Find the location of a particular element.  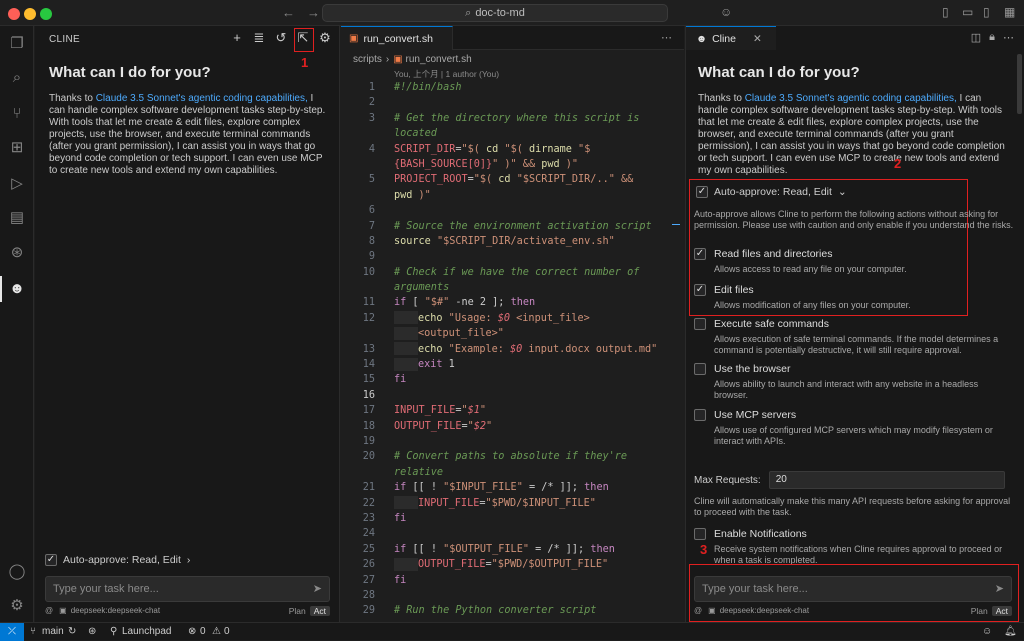

code-line: 19 is located at coordinates (512, 441).